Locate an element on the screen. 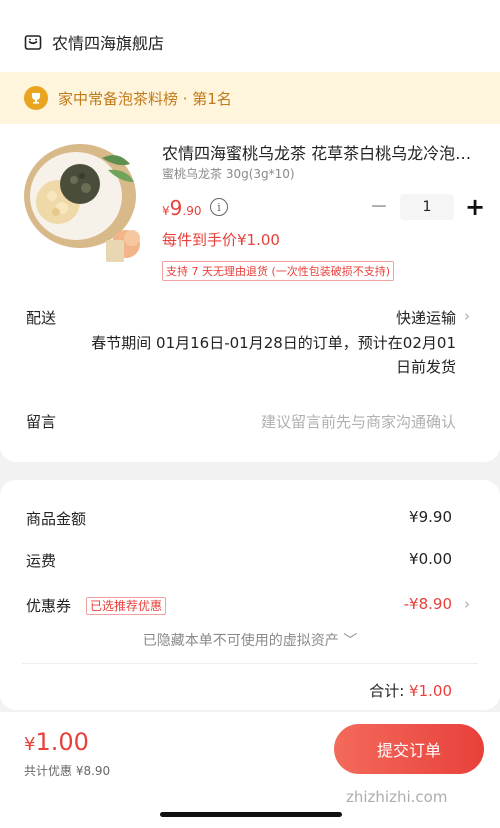 This screenshot has height=828, width=500. subtotal-value: ¥1.00 is located at coordinates (430, 691).